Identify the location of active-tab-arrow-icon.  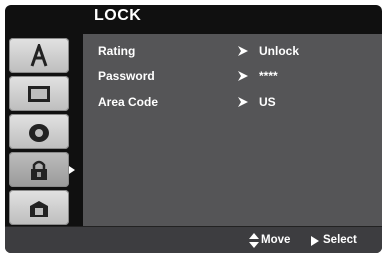
(72, 170).